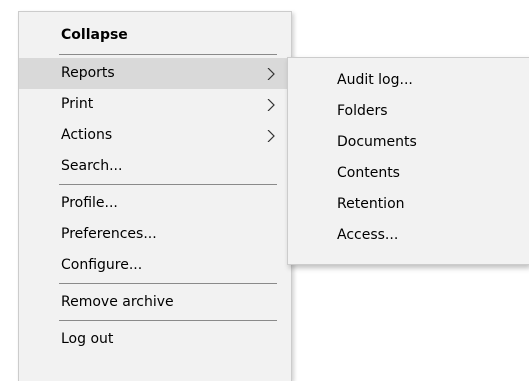 This screenshot has height=381, width=529. Describe the element at coordinates (155, 73) in the screenshot. I see `menu-item-reports: Reports` at that location.